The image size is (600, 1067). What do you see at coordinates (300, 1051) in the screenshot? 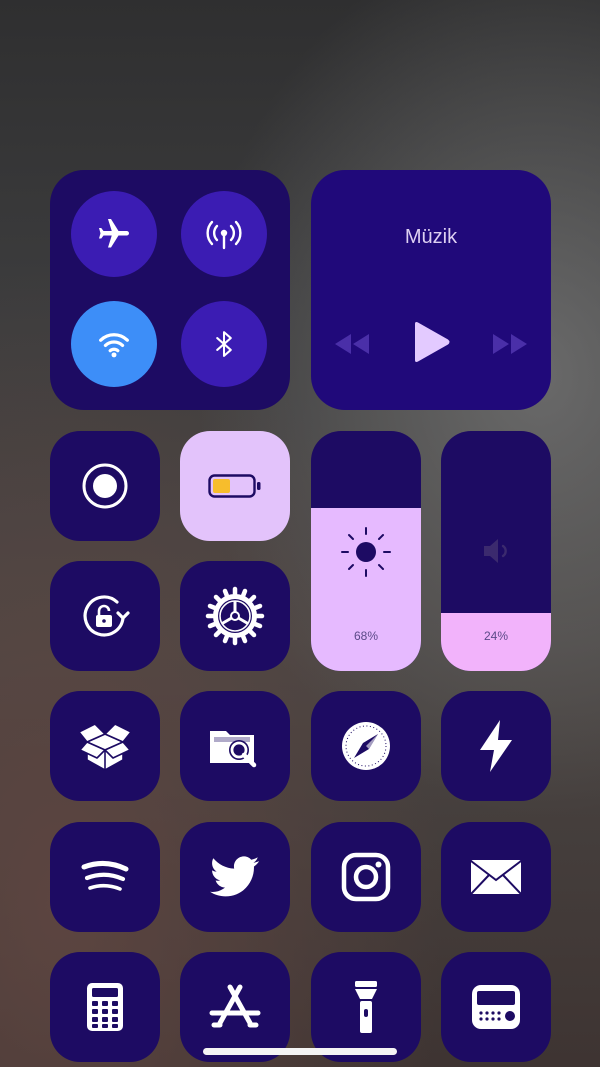
I see `home-indicator` at bounding box center [300, 1051].